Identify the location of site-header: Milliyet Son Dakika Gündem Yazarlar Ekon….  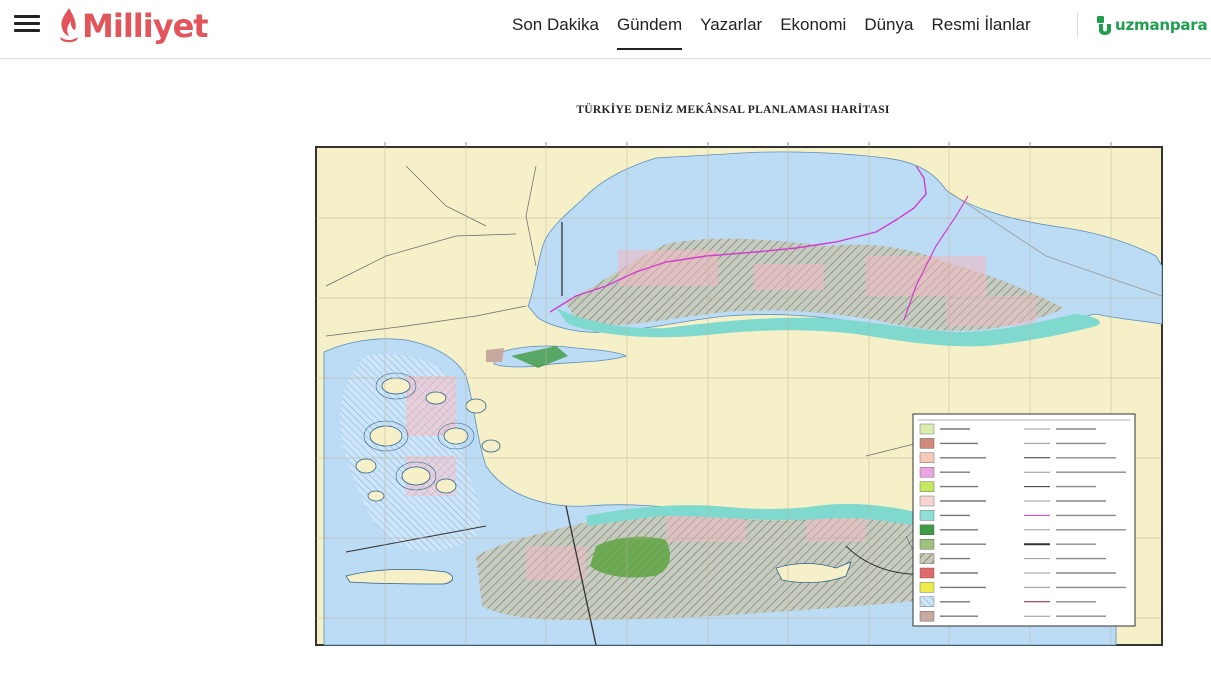
(605, 29).